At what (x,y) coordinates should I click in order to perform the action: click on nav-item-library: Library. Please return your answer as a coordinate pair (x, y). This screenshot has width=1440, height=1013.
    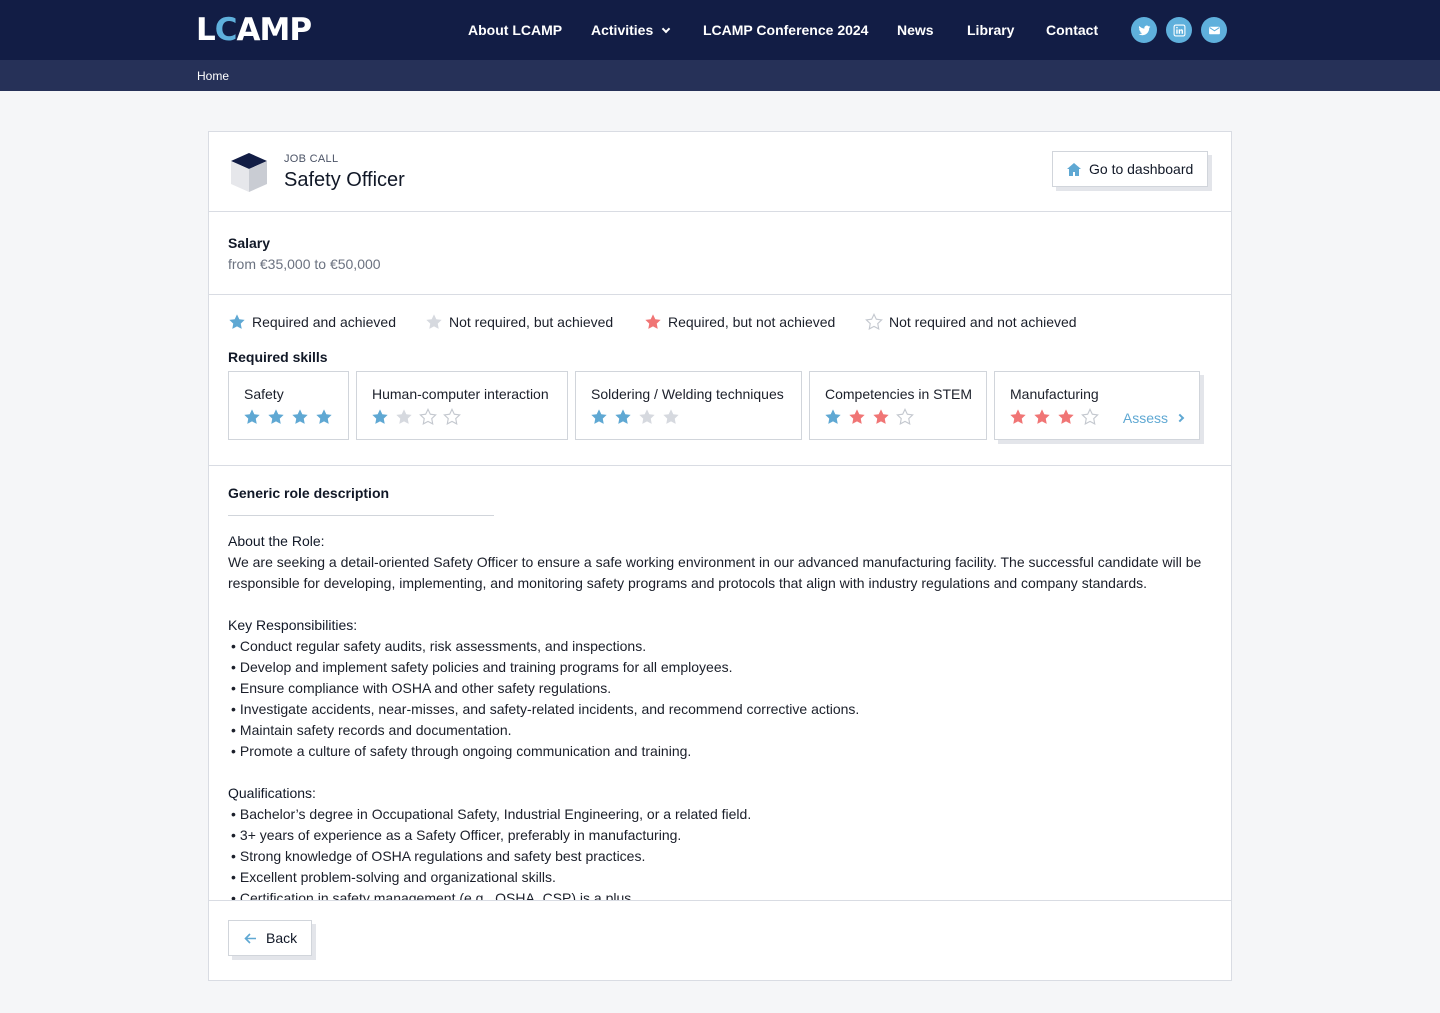
    Looking at the image, I should click on (990, 30).